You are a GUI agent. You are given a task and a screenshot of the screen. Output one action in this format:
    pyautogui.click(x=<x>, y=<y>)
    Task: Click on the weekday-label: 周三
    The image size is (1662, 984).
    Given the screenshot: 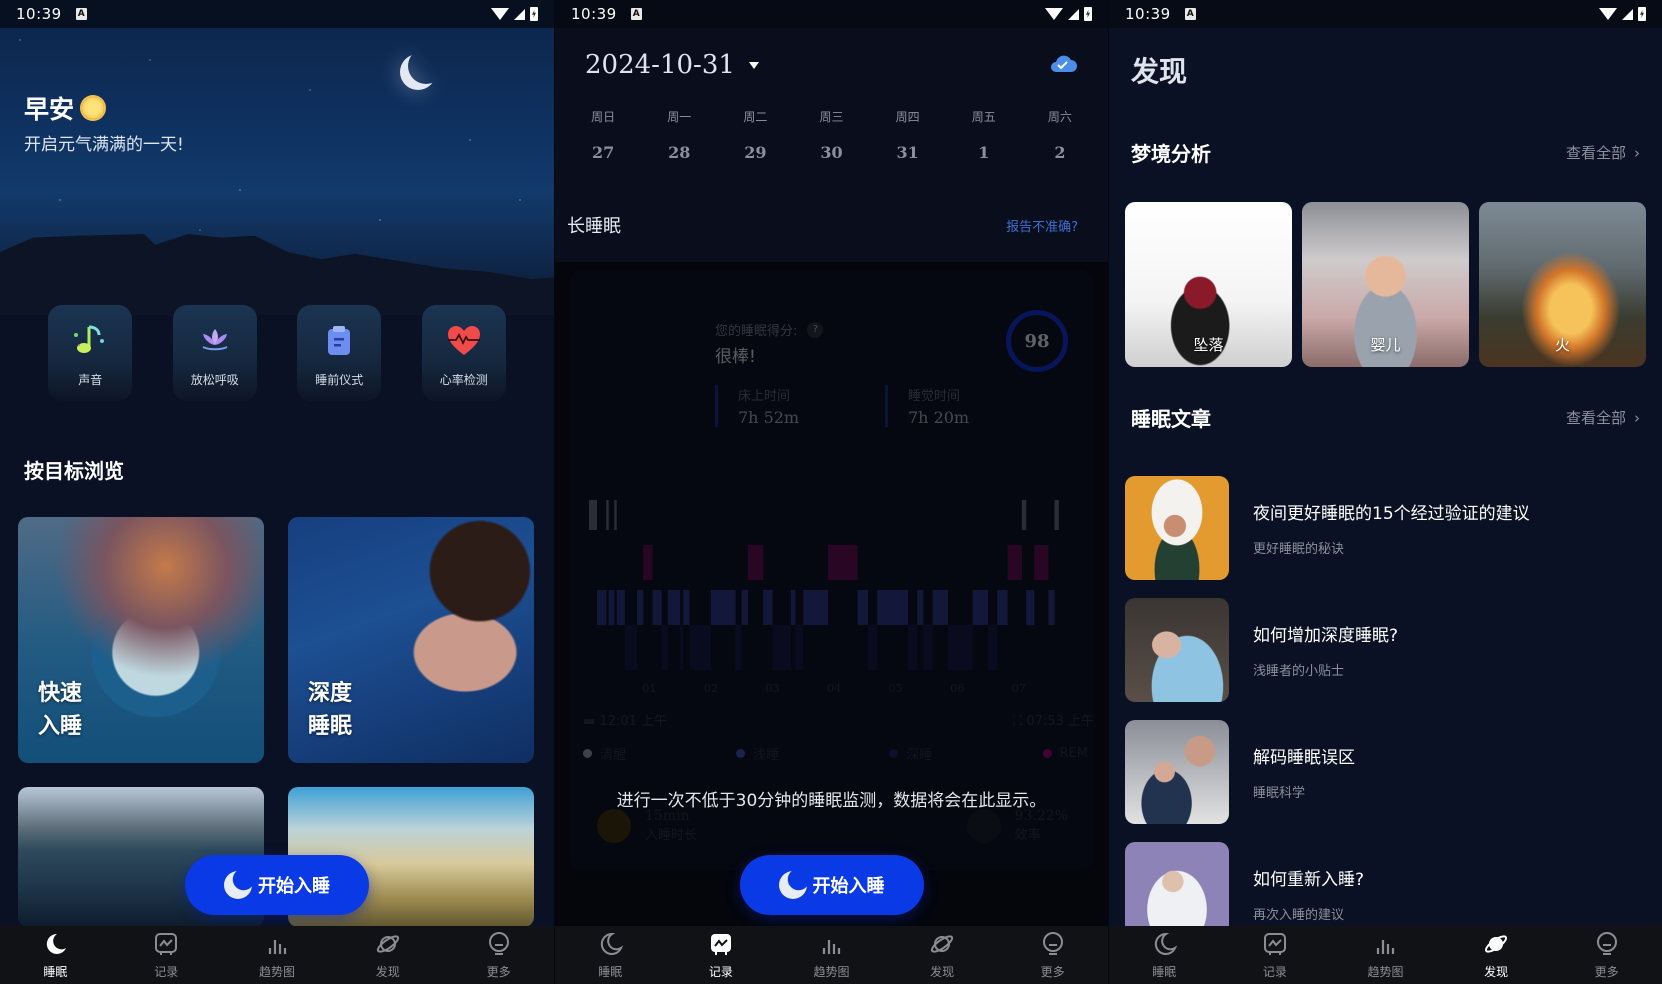 What is the action you would take?
    pyautogui.click(x=831, y=117)
    